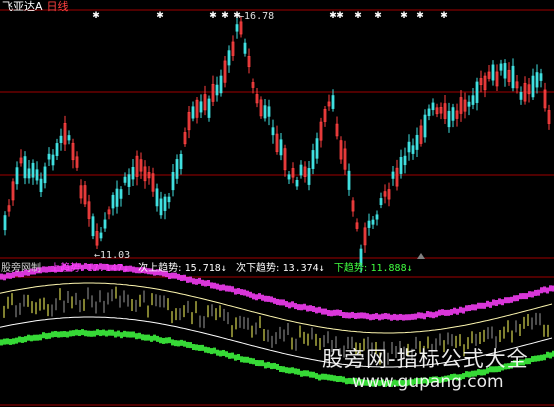  Describe the element at coordinates (115, 255) in the screenshot. I see `low-price-value: 11.03` at that location.